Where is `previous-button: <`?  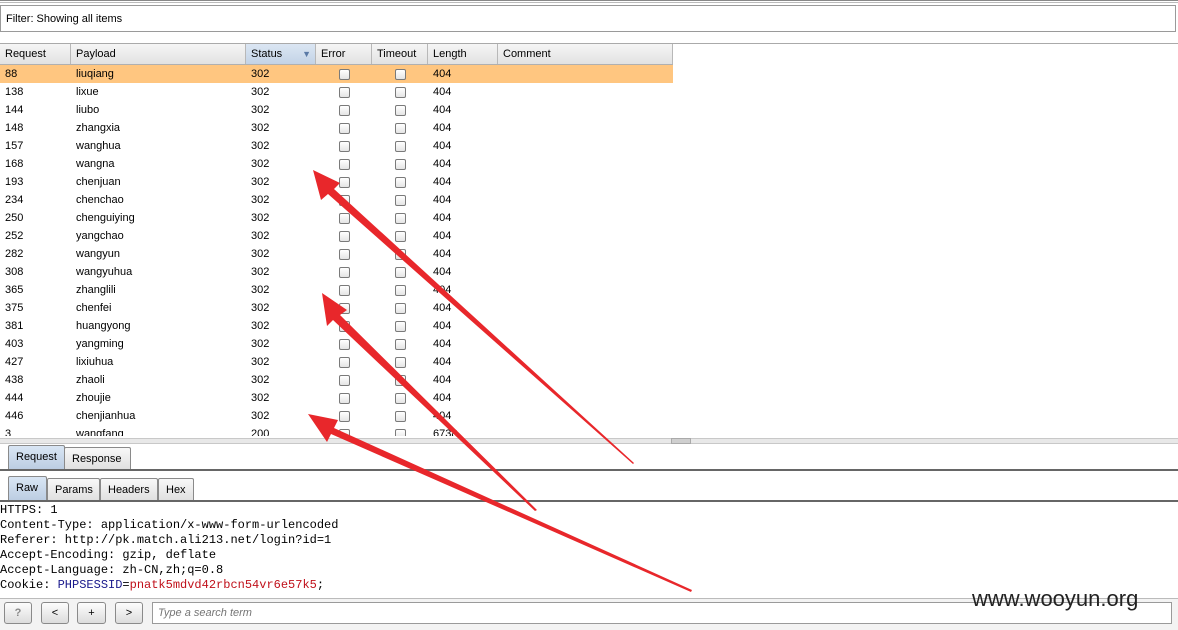
previous-button: < is located at coordinates (55, 613).